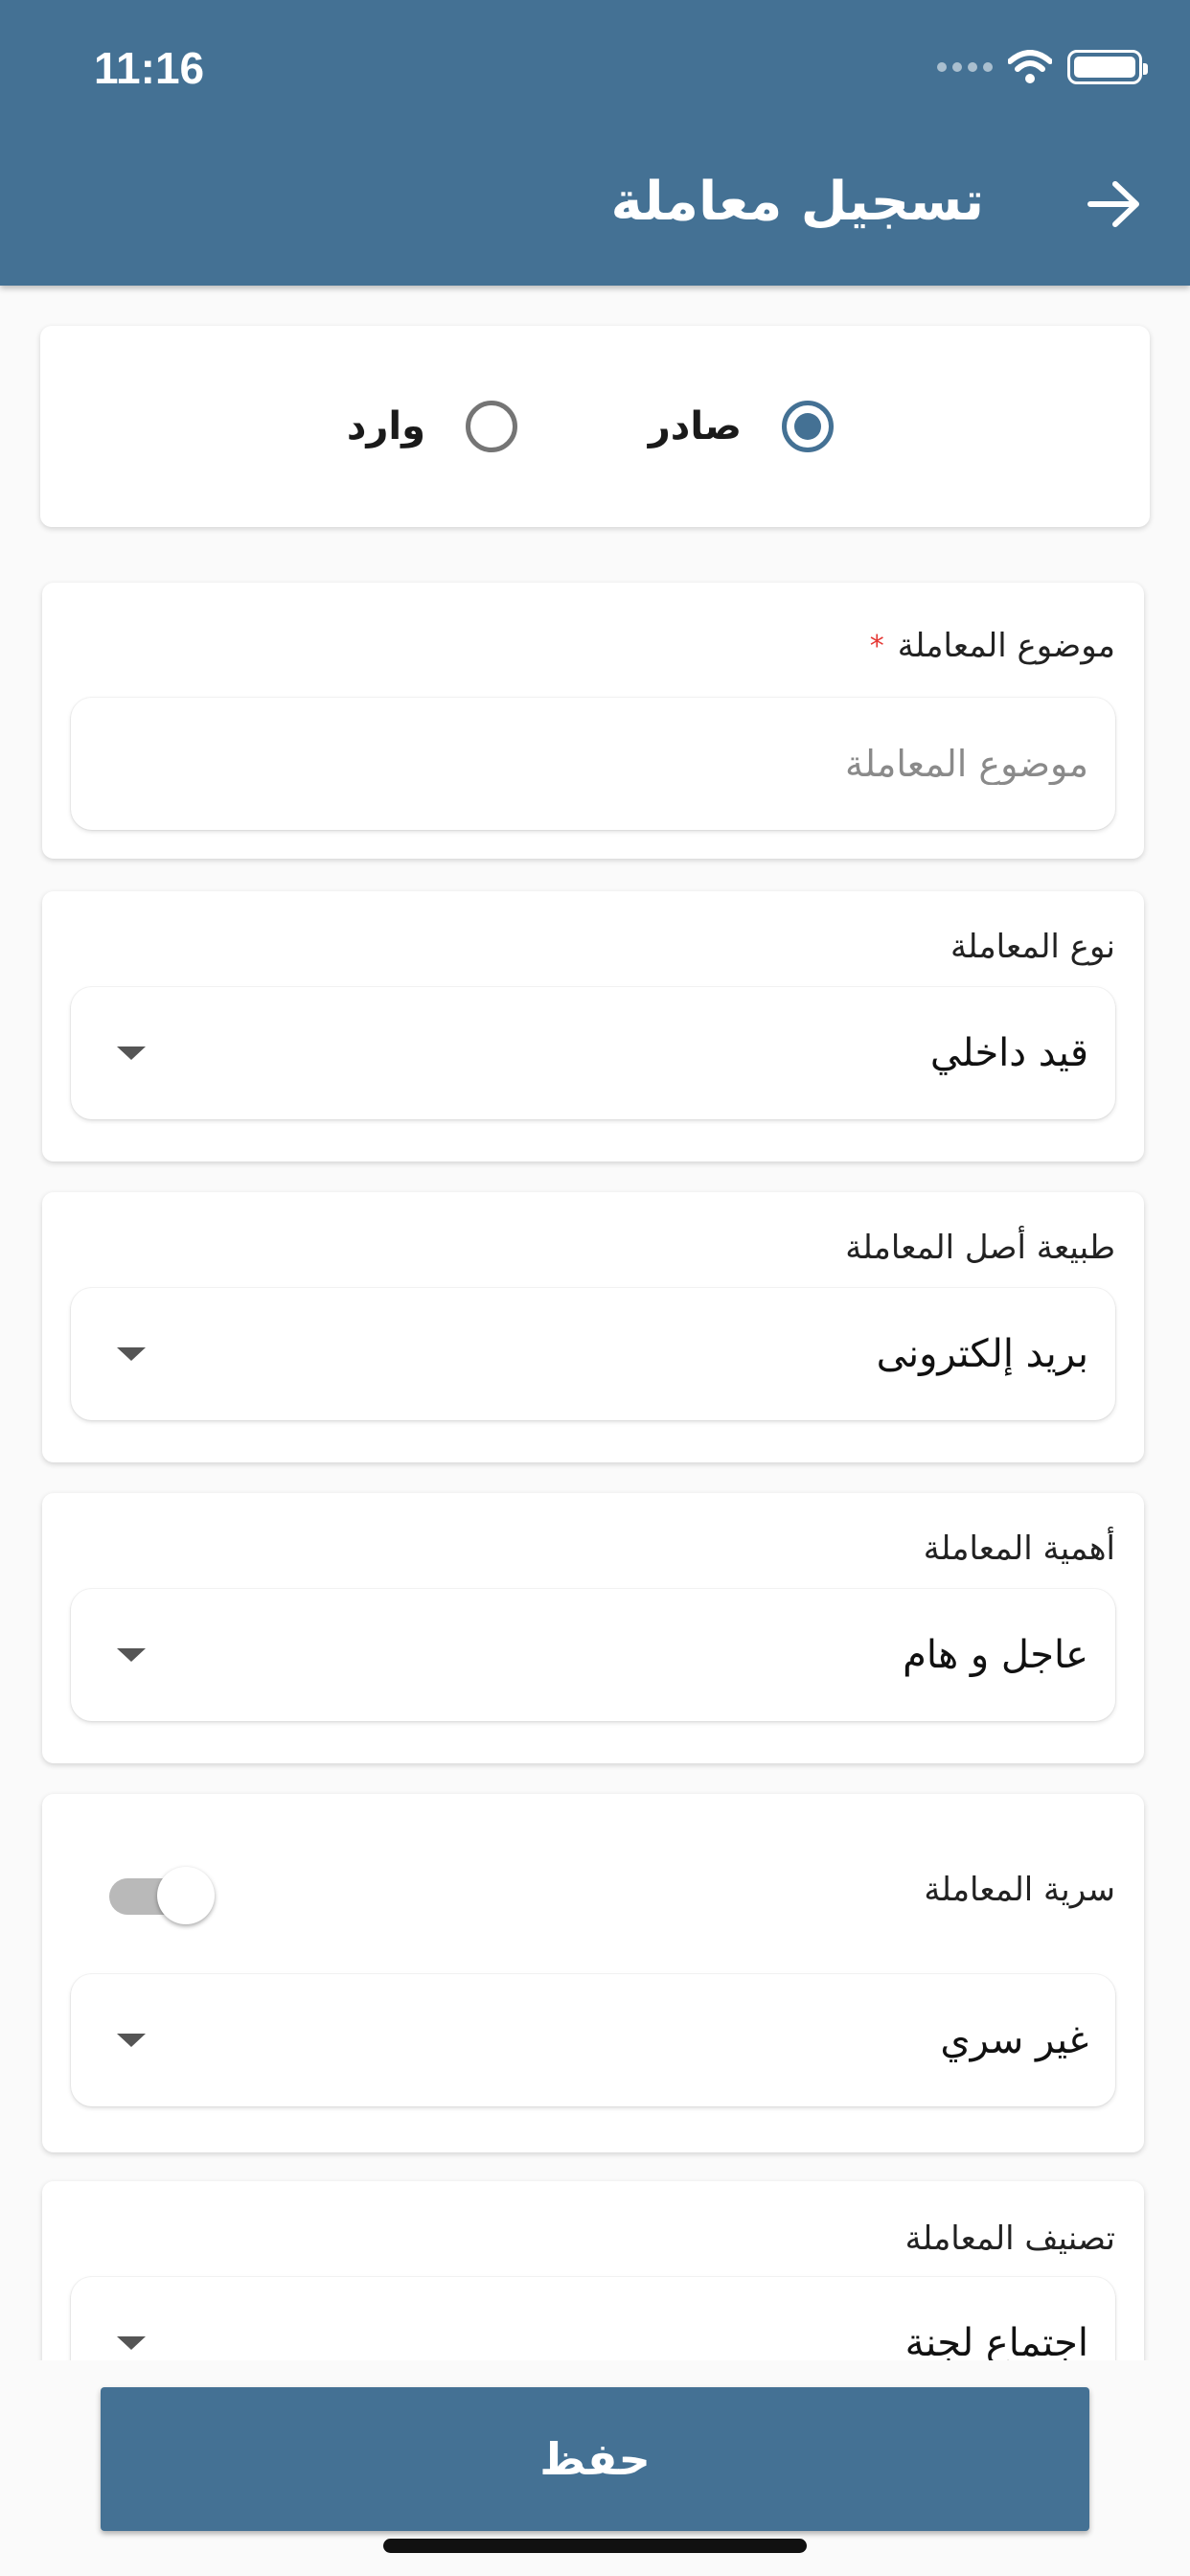 The height and width of the screenshot is (2576, 1190). I want to click on save-button: حفظ, so click(595, 2459).